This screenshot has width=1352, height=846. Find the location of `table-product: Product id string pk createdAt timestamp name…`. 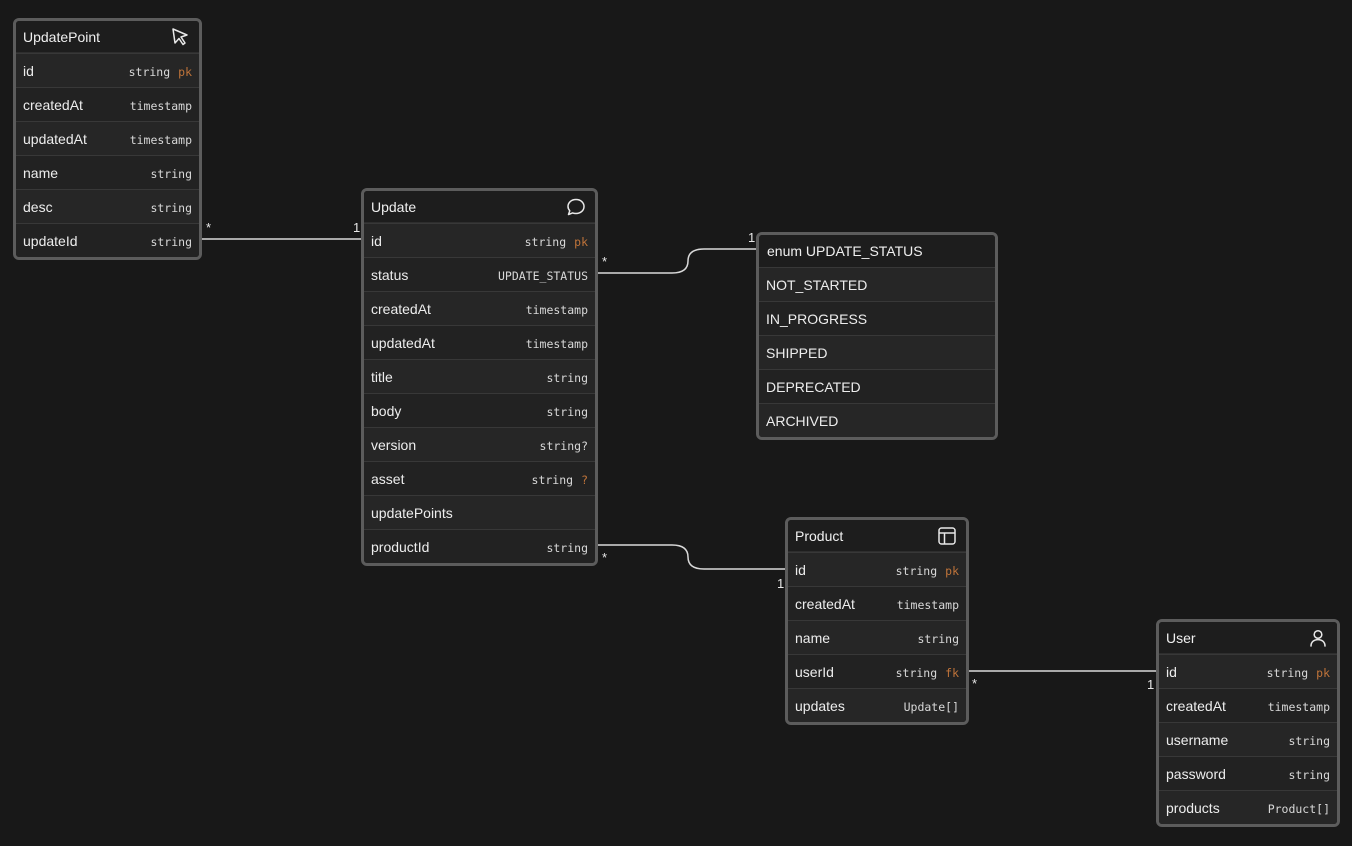

table-product: Product id string pk createdAt timestamp name… is located at coordinates (877, 621).